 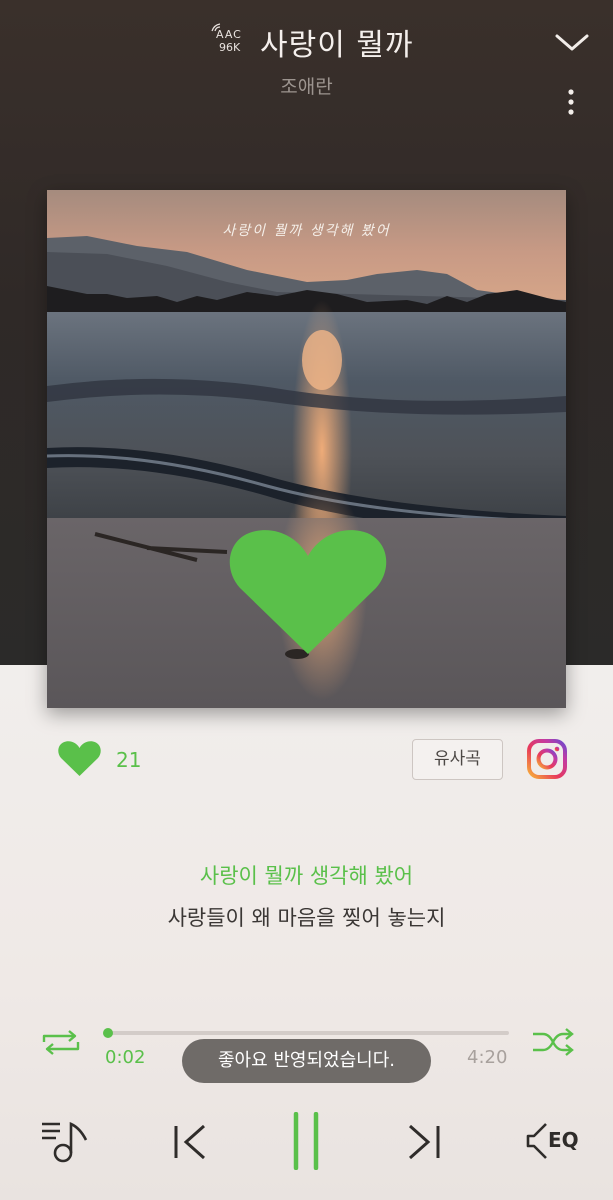 I want to click on playlist-icon, so click(x=65, y=1142).